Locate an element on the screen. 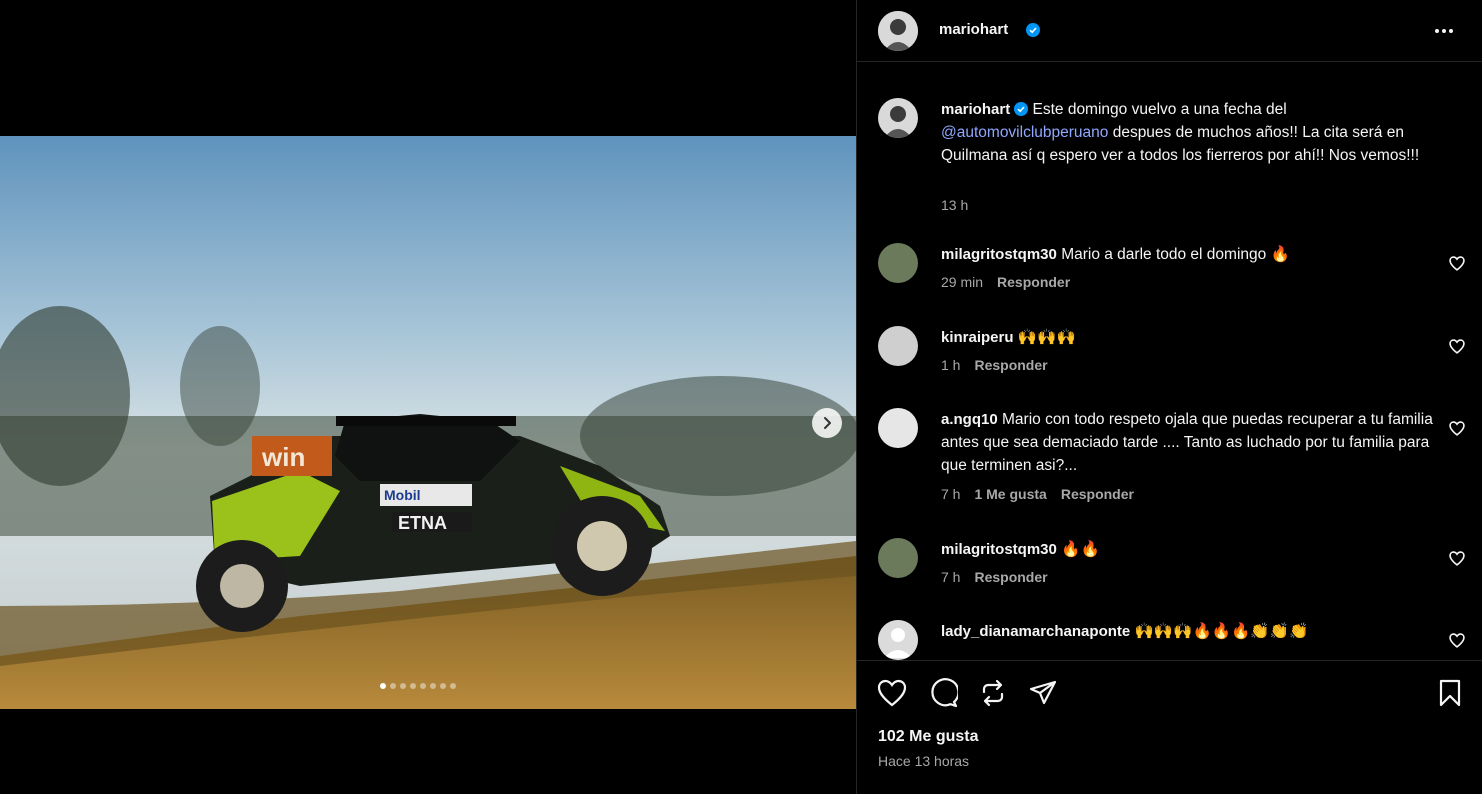 The image size is (1482, 794). caption-author-avatar is located at coordinates (898, 118).